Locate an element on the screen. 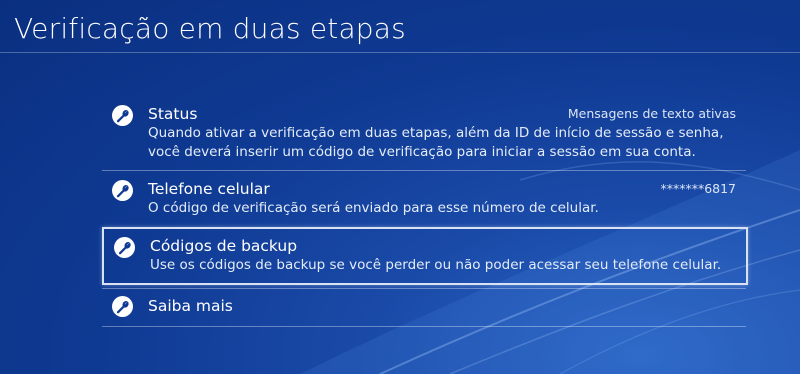 This screenshot has height=374, width=800. title-divider is located at coordinates (400, 52).